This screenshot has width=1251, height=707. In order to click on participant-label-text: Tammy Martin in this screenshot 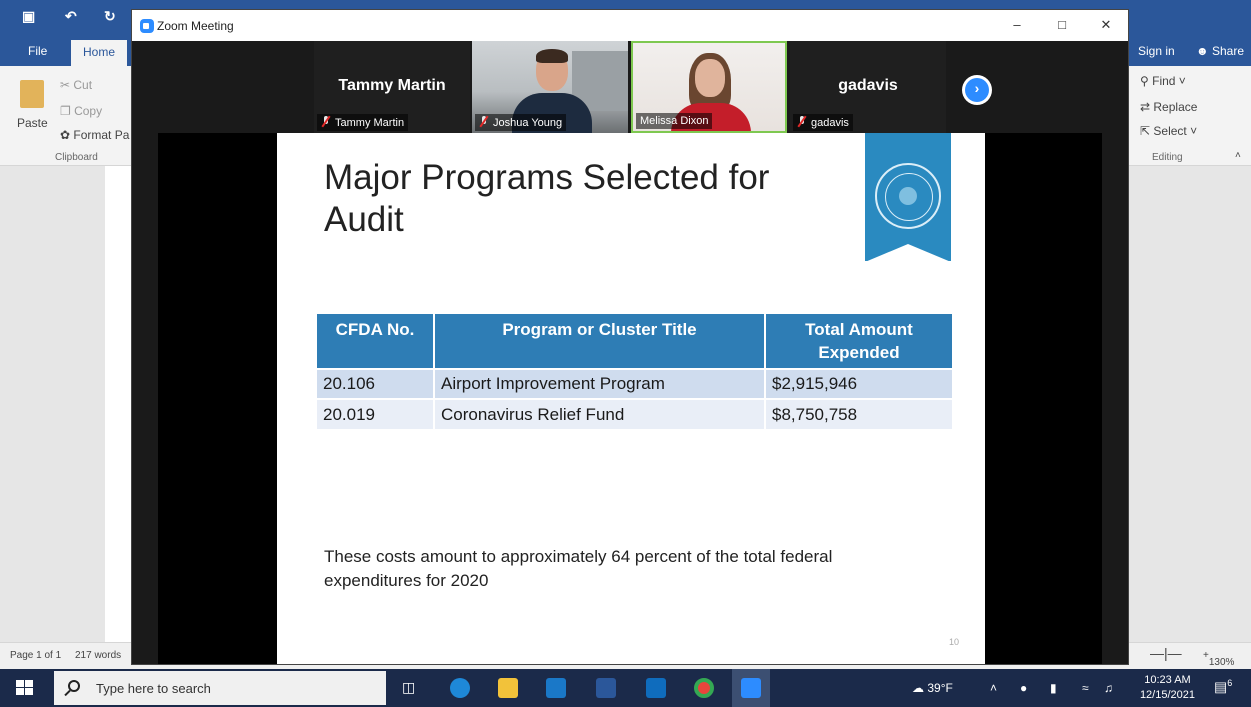, I will do `click(370, 123)`.